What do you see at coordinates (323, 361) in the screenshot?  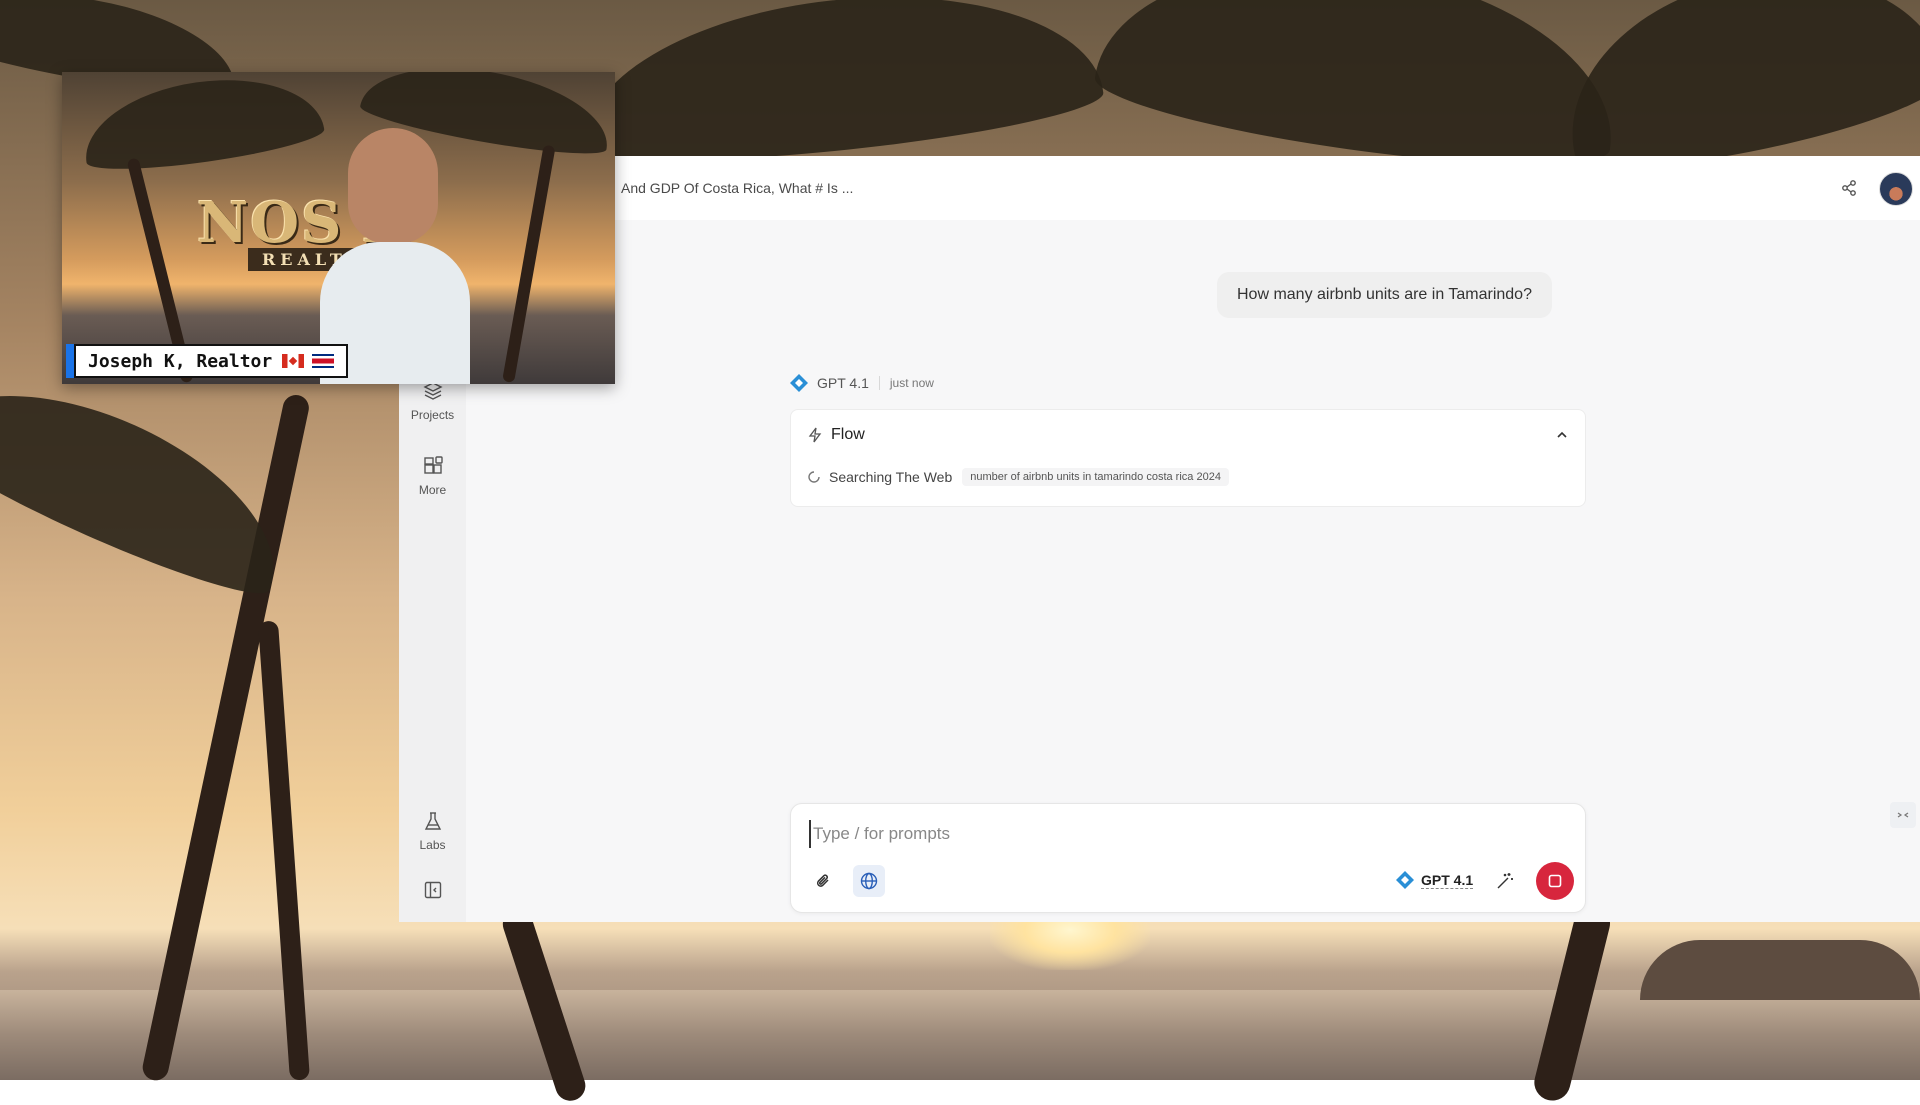 I see `costa-rica-flag-icon` at bounding box center [323, 361].